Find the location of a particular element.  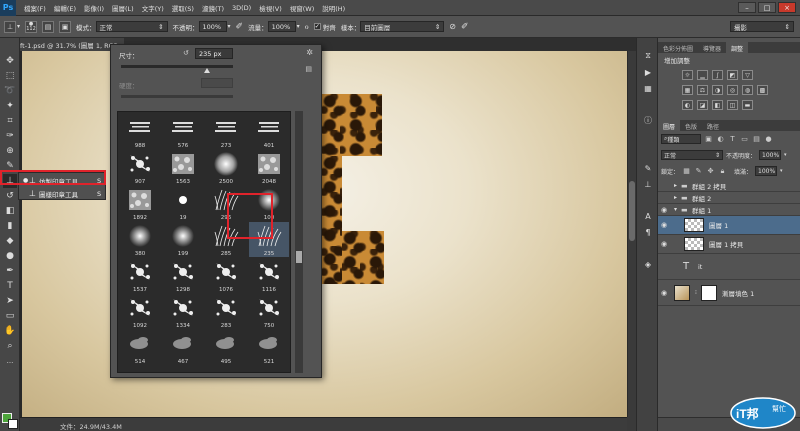

menu-layer: 圖層(L) is located at coordinates (123, 8).